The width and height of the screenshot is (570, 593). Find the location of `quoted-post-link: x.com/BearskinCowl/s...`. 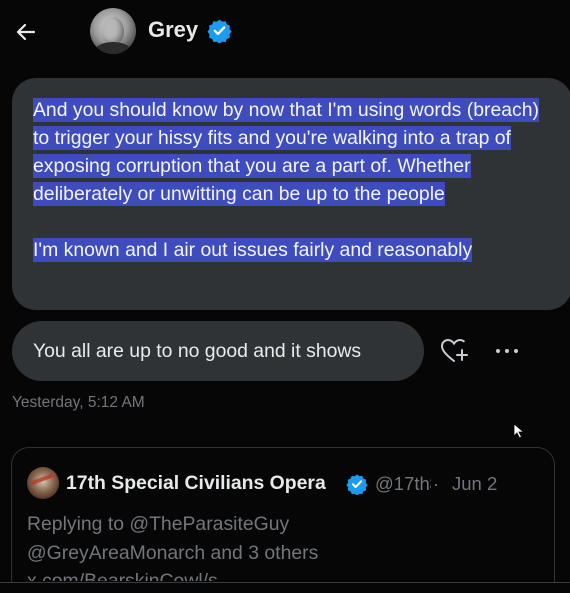

quoted-post-link: x.com/BearskinCowl/s... is located at coordinates (207, 574).